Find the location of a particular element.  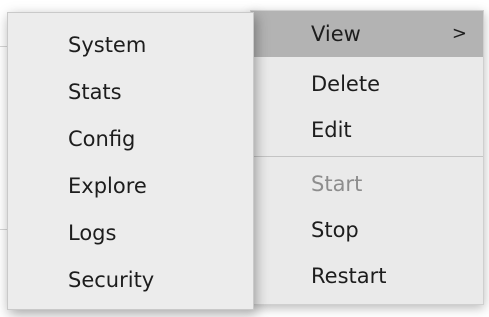

menu-item-label: Security is located at coordinates (111, 280).